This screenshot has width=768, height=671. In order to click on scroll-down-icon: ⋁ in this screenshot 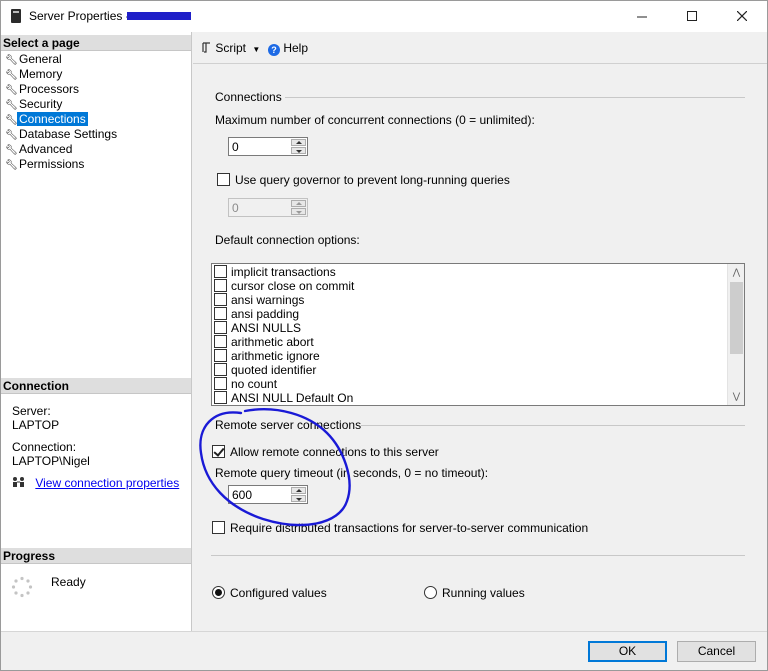, I will do `click(736, 396)`.